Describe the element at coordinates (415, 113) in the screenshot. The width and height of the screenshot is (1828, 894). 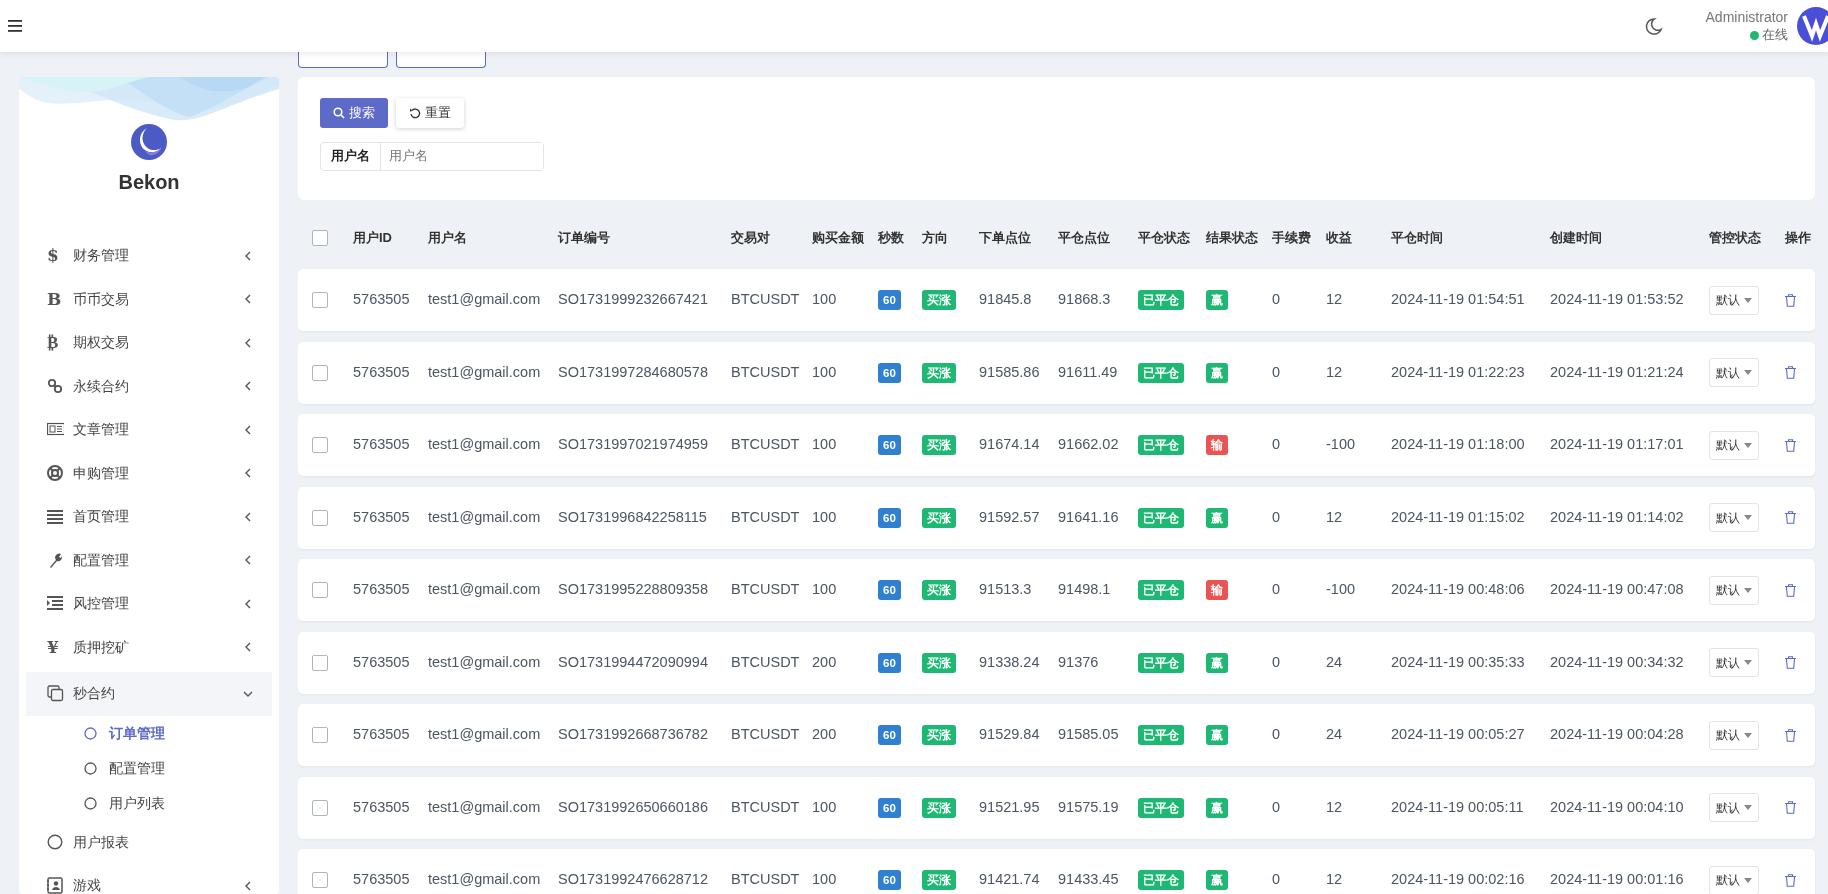
I see `reset-icon` at that location.